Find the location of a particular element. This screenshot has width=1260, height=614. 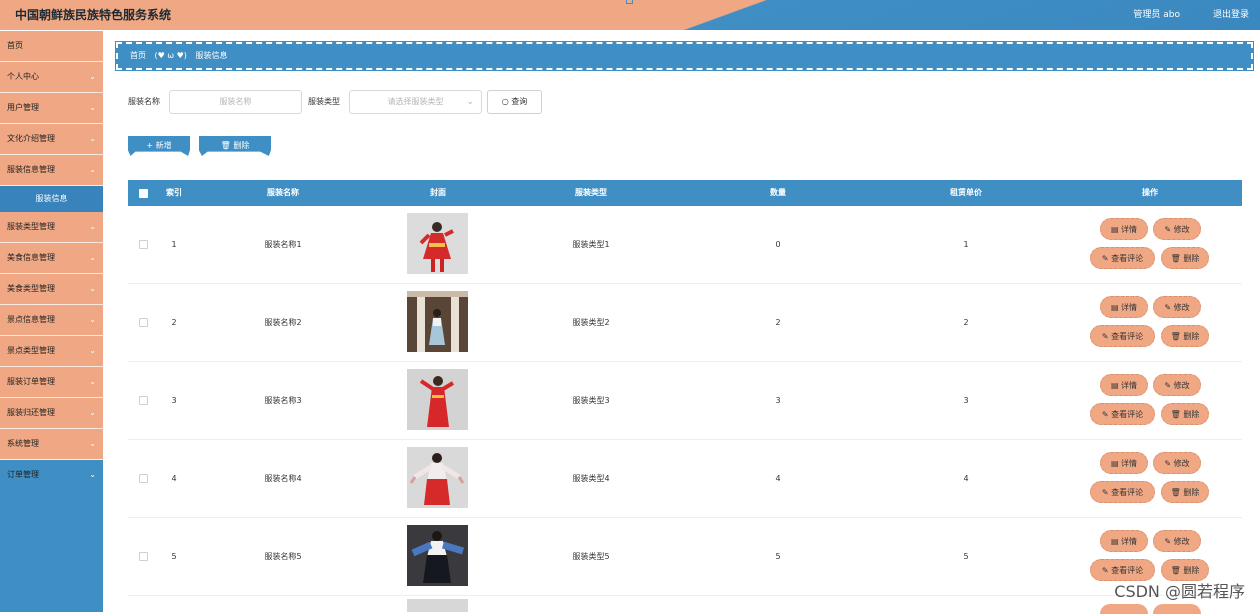

add-button: + 新增 is located at coordinates (159, 146).